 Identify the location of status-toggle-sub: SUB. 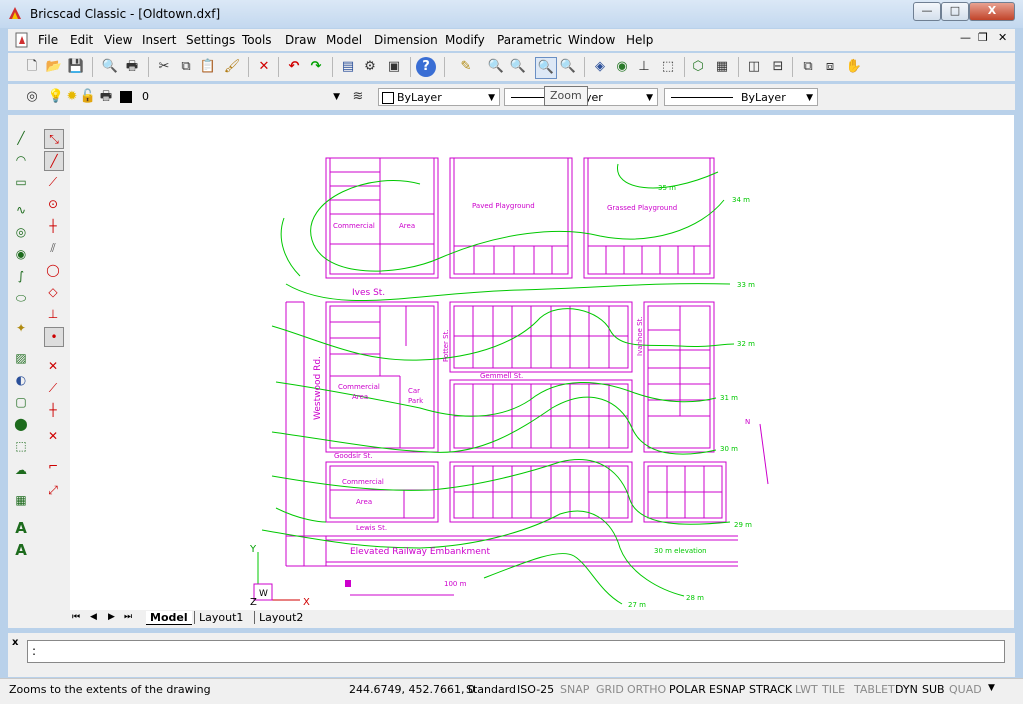
(933, 689).